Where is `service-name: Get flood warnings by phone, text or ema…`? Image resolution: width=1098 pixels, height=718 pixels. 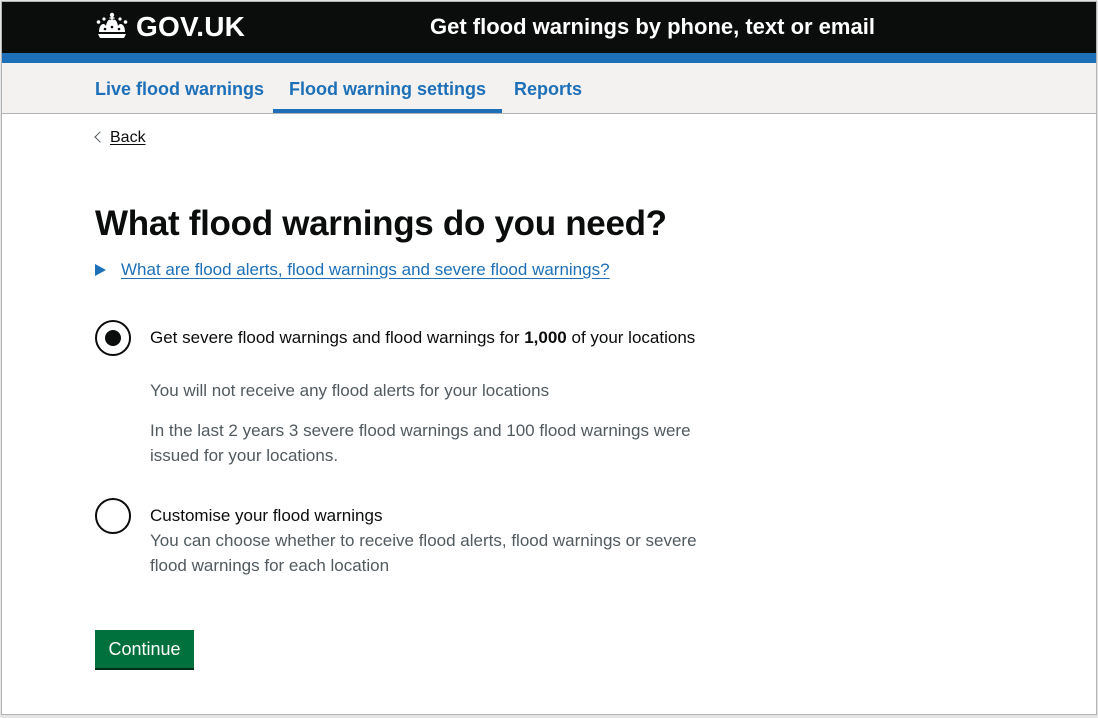
service-name: Get flood warnings by phone, text or ema… is located at coordinates (652, 27).